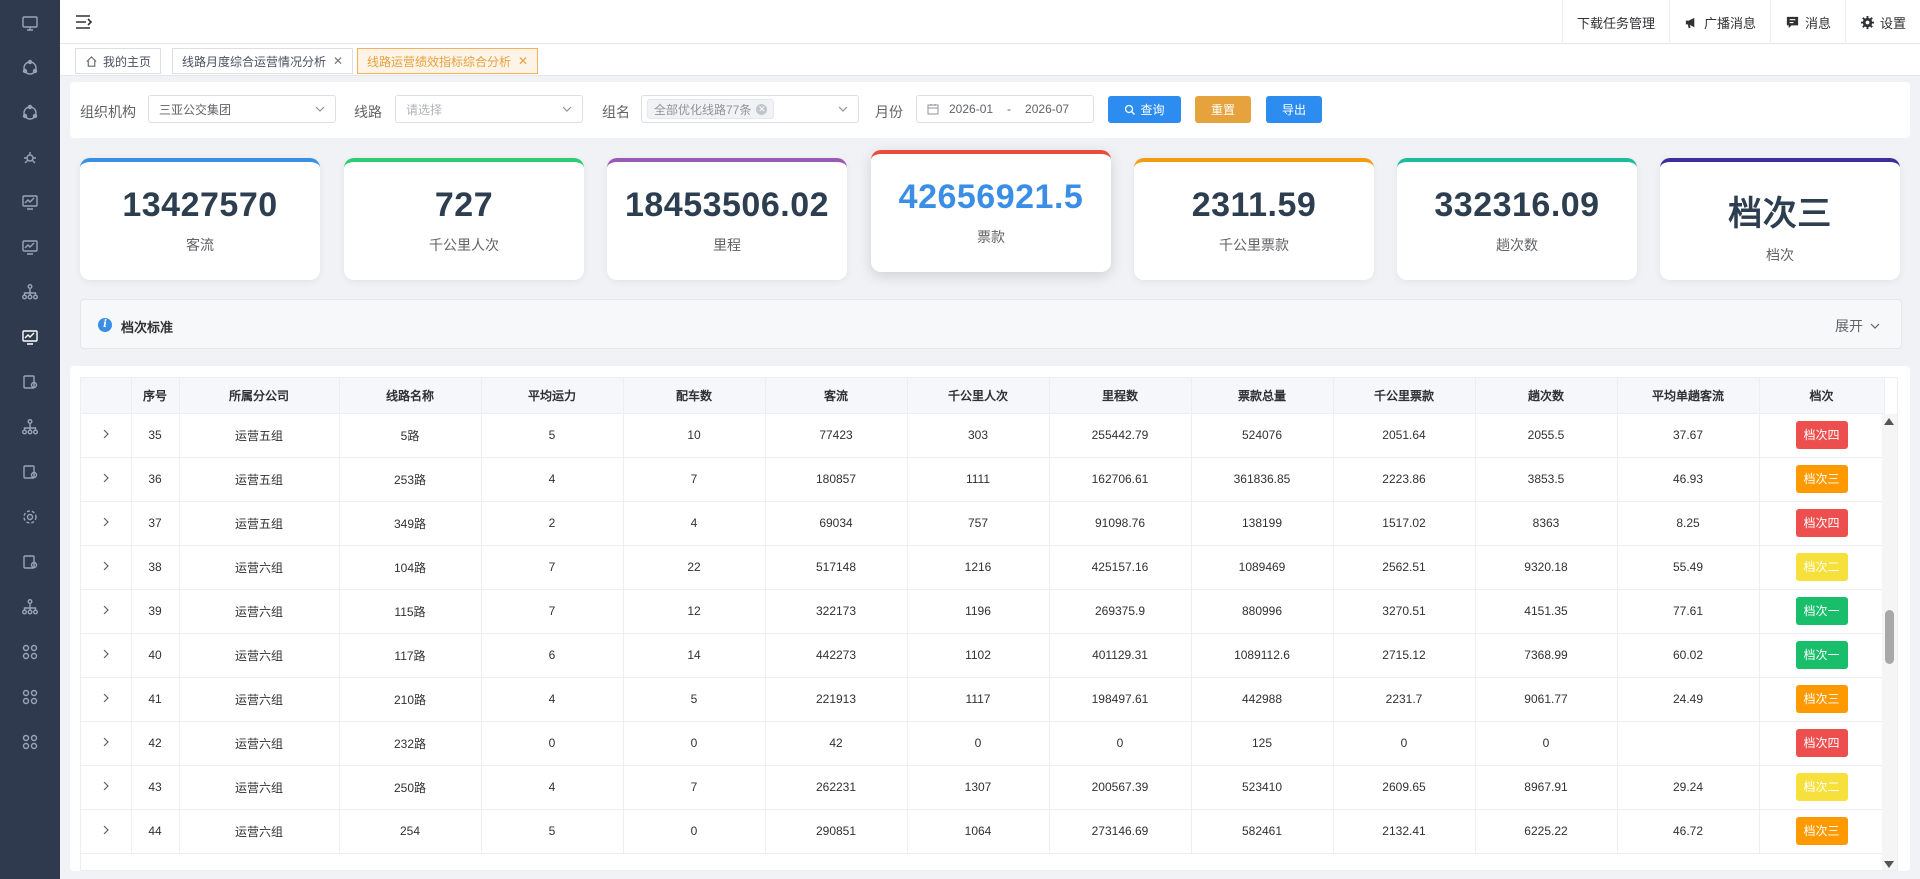 This screenshot has width=1920, height=879. I want to click on column-header: 配车数, so click(694, 396).